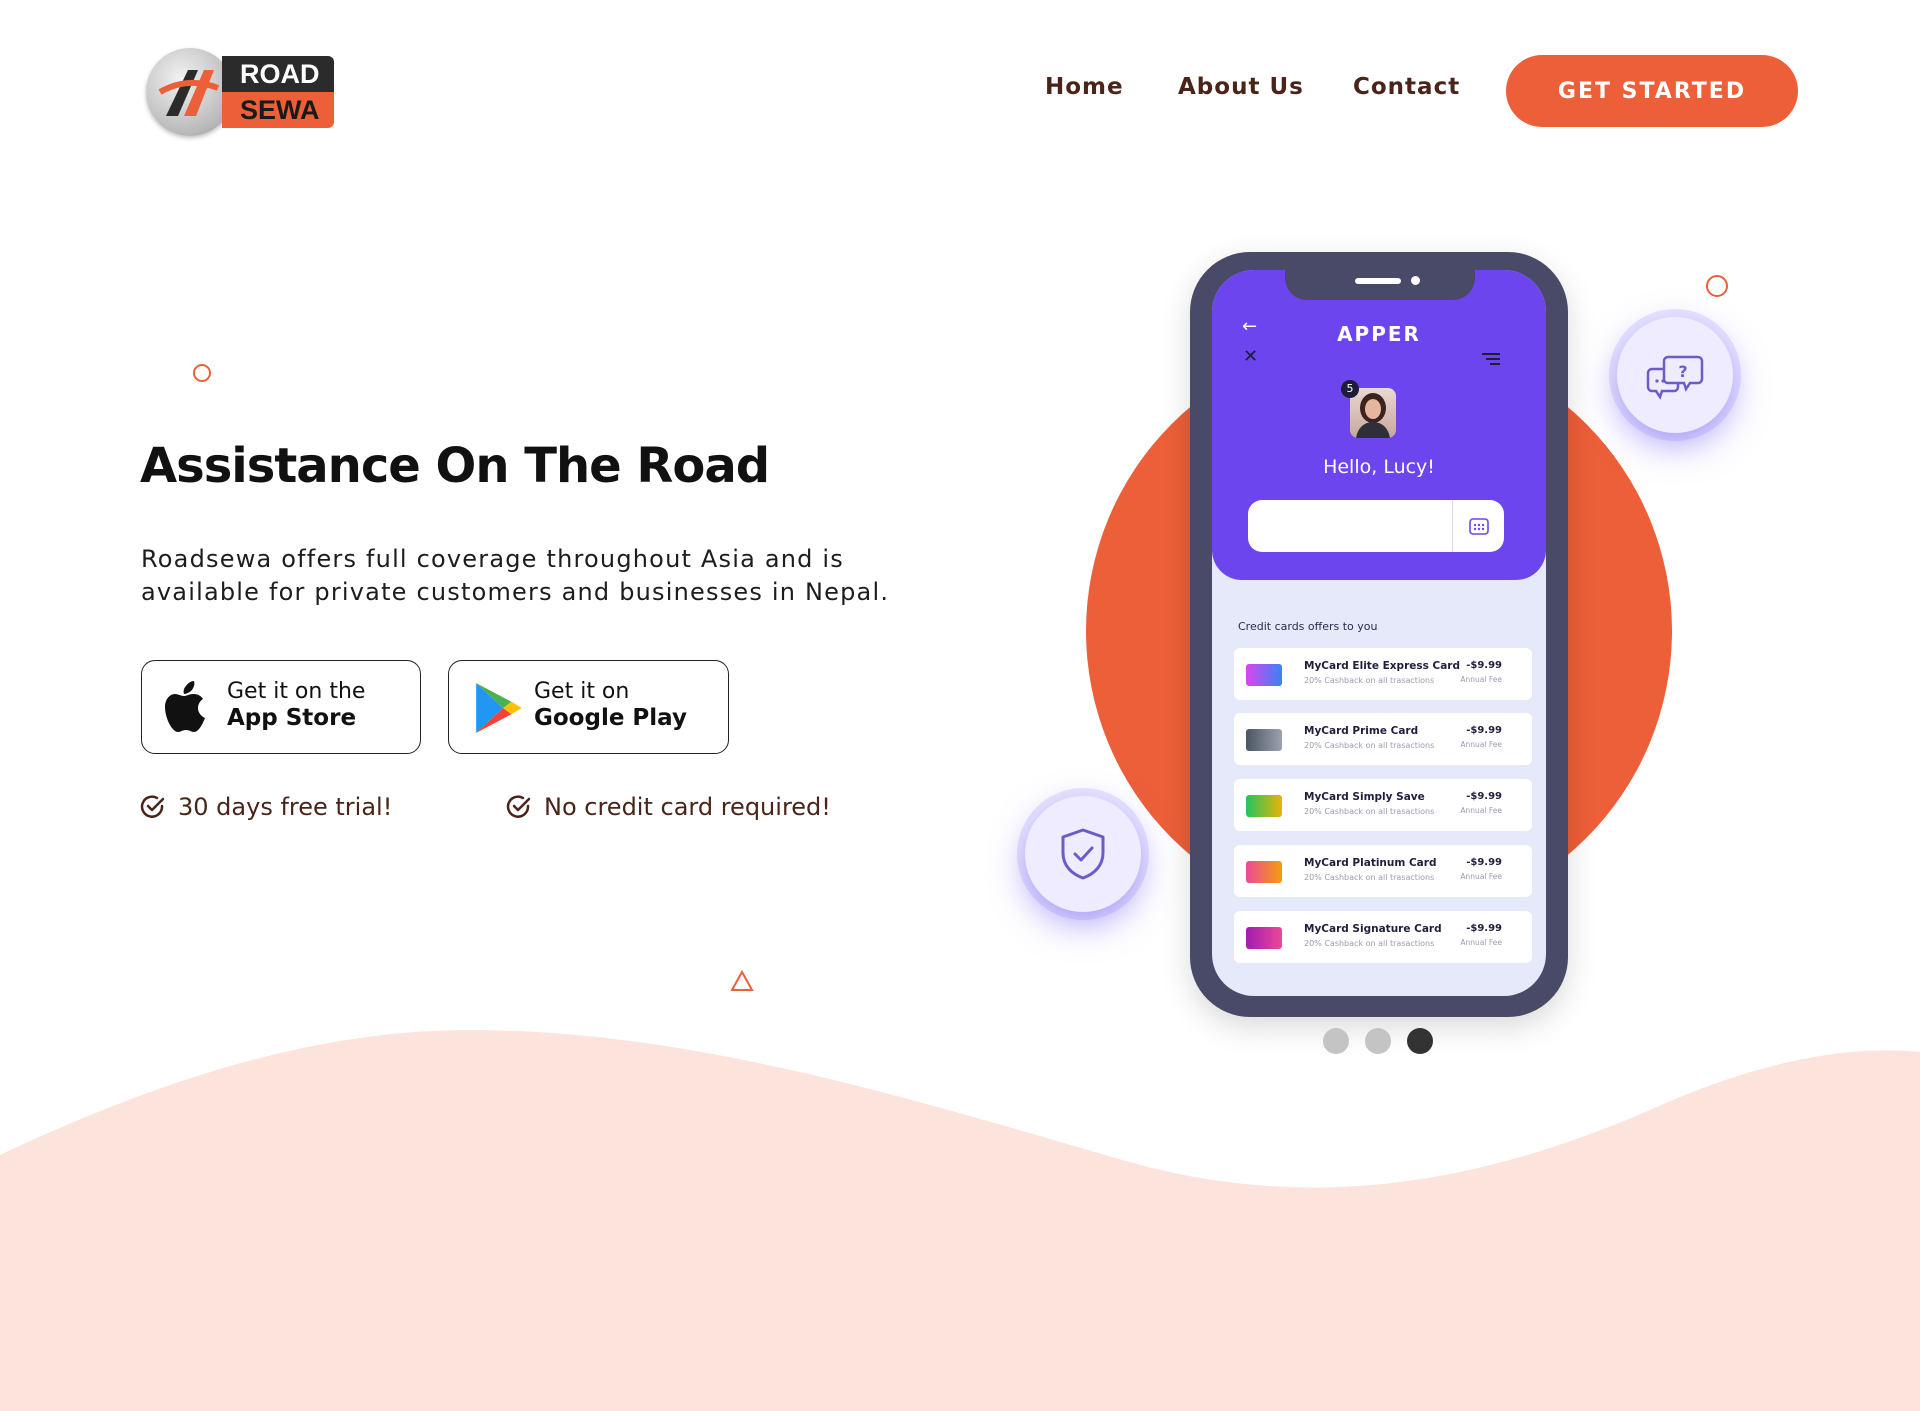 This screenshot has width=1920, height=1411. Describe the element at coordinates (582, 691) in the screenshot. I see `google-play-line1: Get it on` at that location.